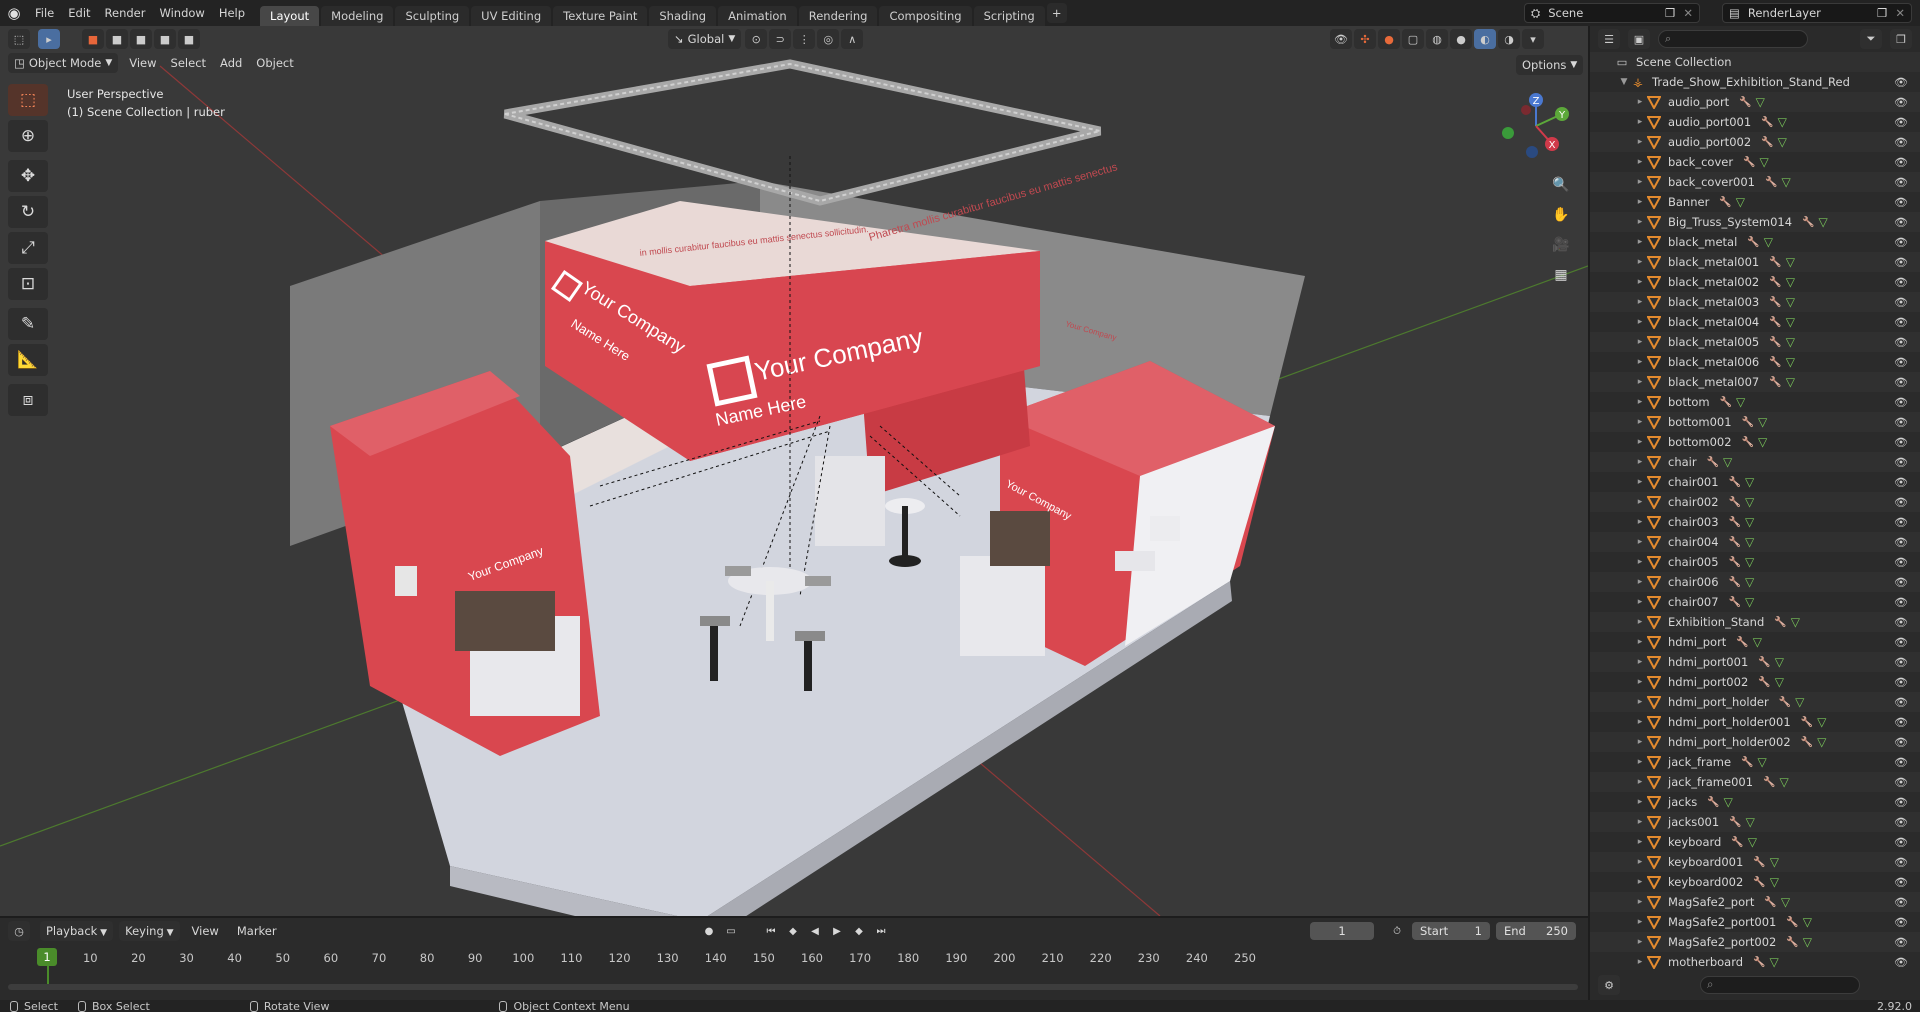 The height and width of the screenshot is (1012, 1920). Describe the element at coordinates (1009, 16) in the screenshot. I see `tab-scripting: Scripting` at that location.